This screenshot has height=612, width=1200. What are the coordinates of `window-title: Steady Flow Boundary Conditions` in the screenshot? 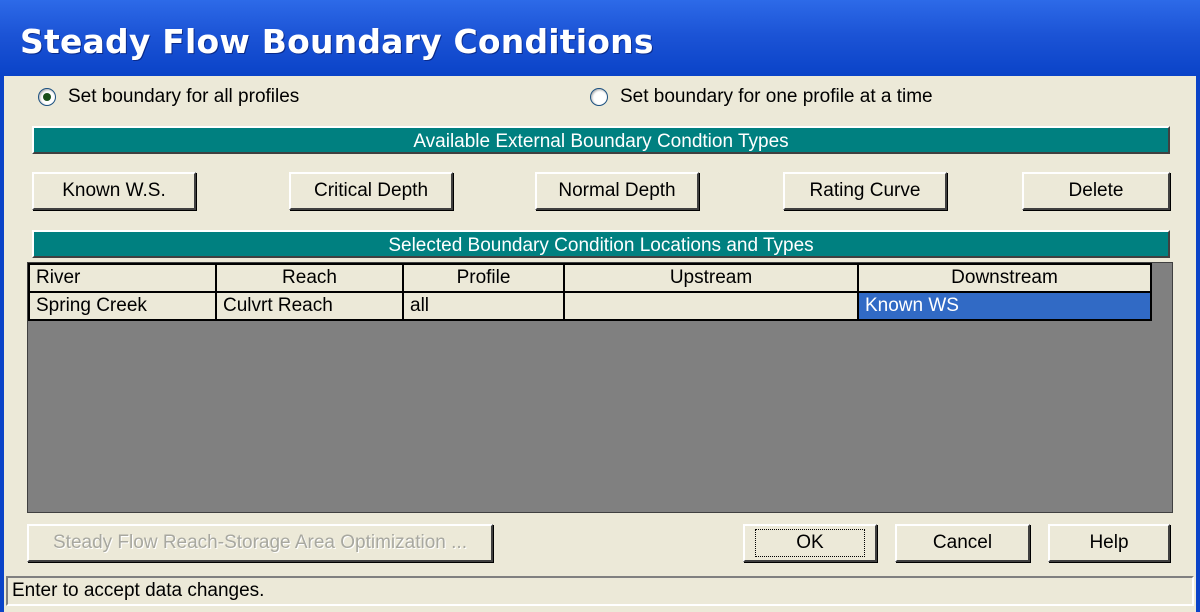 It's located at (337, 41).